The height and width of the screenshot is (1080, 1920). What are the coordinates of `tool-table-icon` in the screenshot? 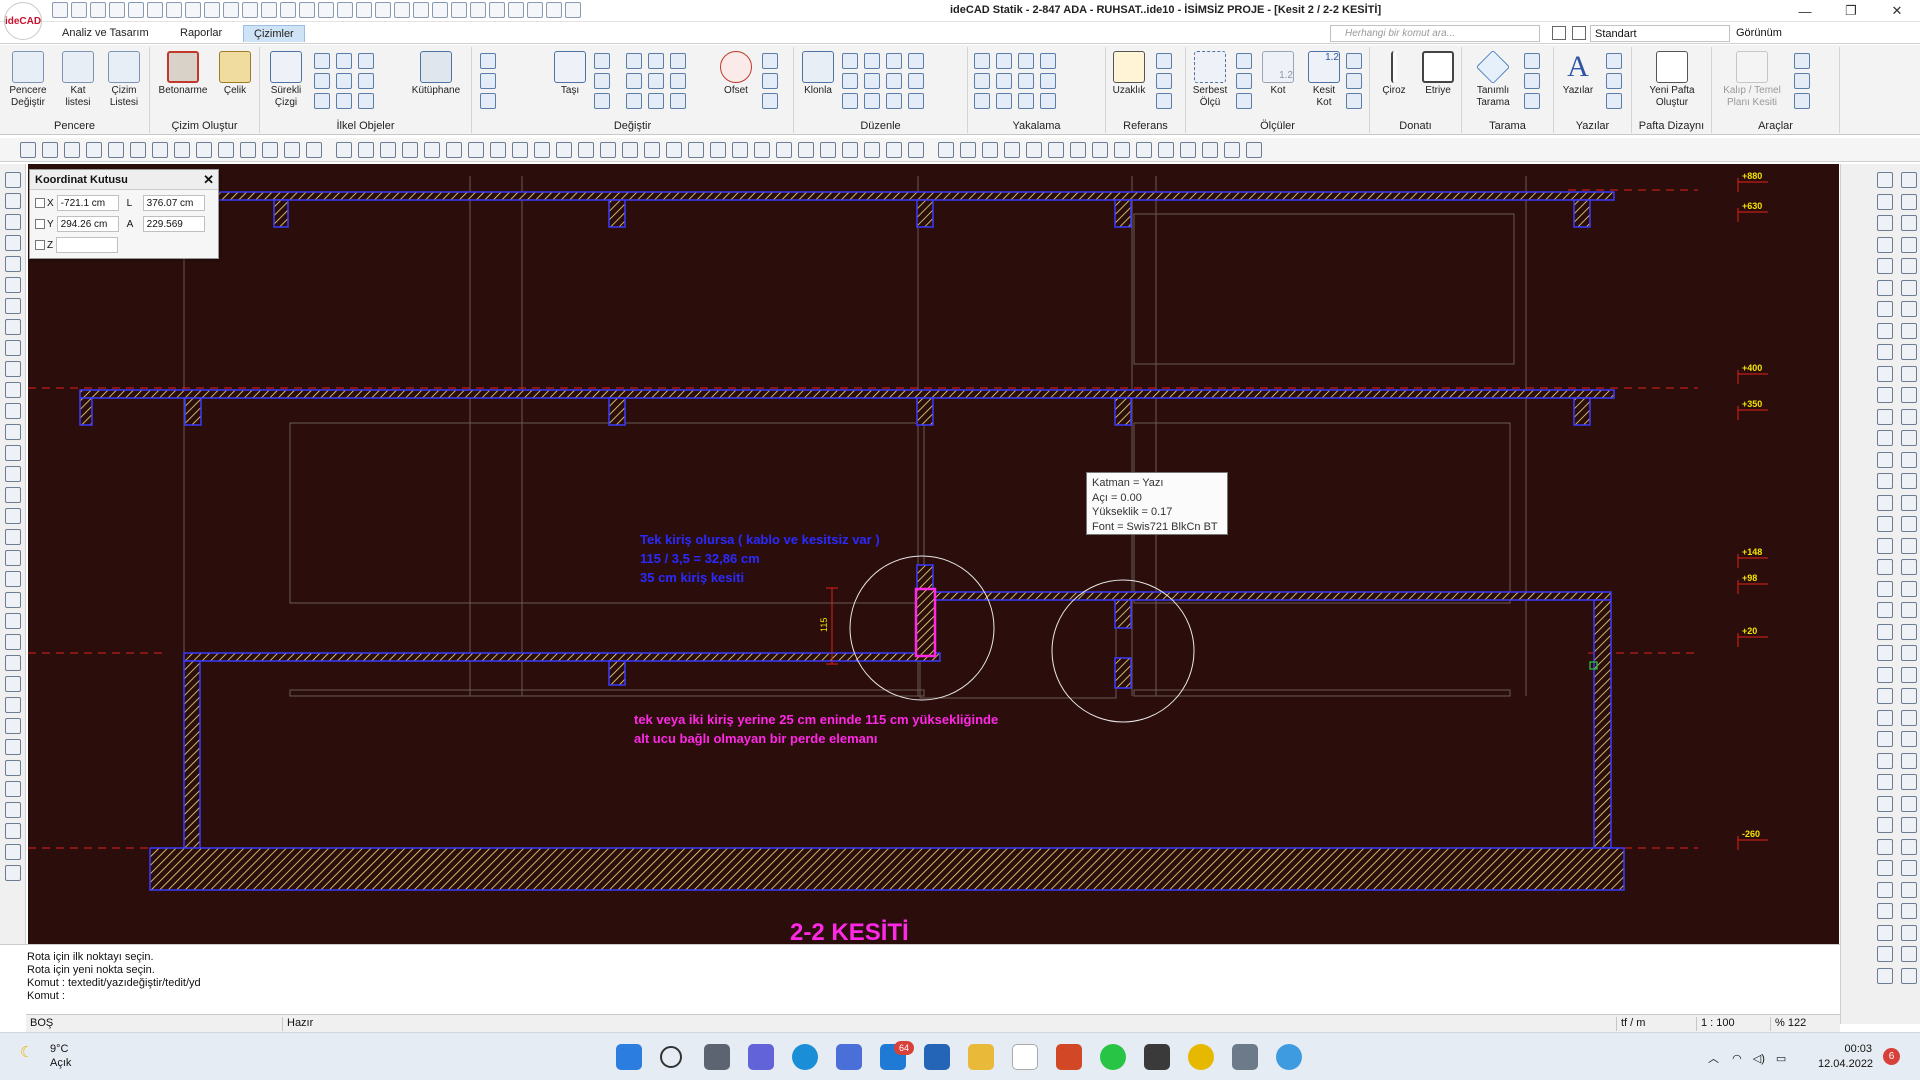 It's located at (1802, 81).